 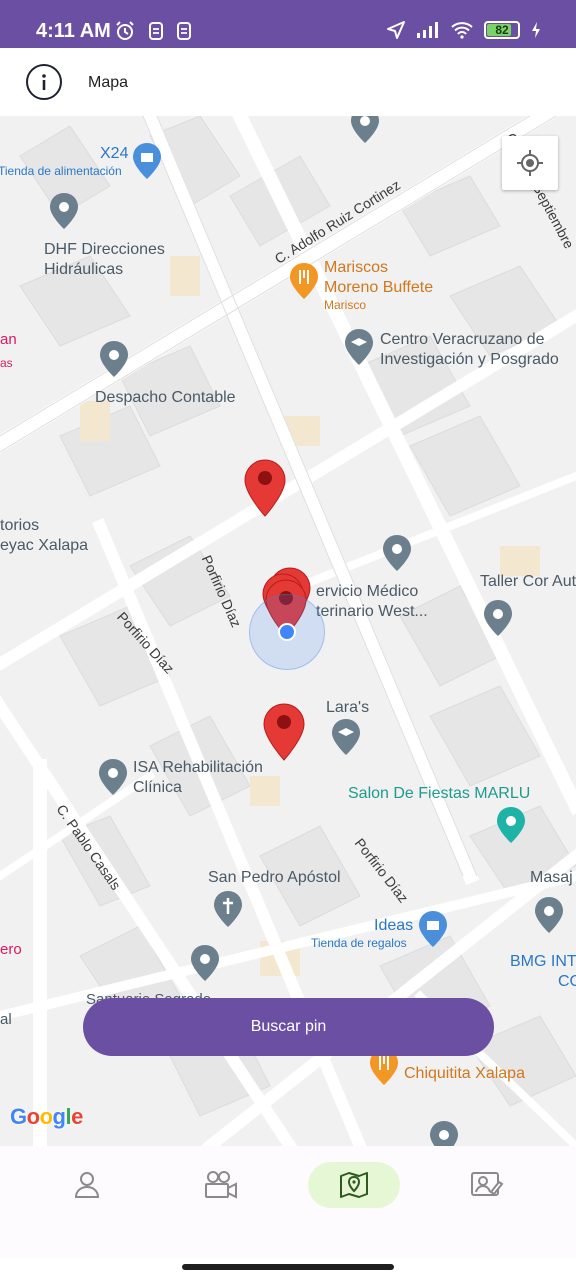 What do you see at coordinates (19, 526) in the screenshot?
I see `poi-label: torios` at bounding box center [19, 526].